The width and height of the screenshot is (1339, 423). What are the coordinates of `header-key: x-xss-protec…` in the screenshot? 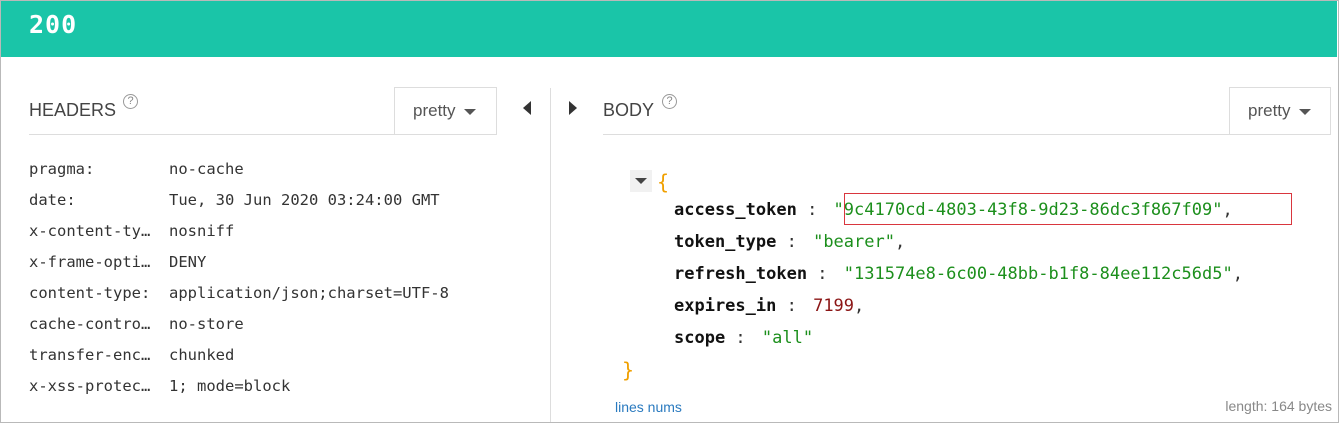 It's located at (90, 386).